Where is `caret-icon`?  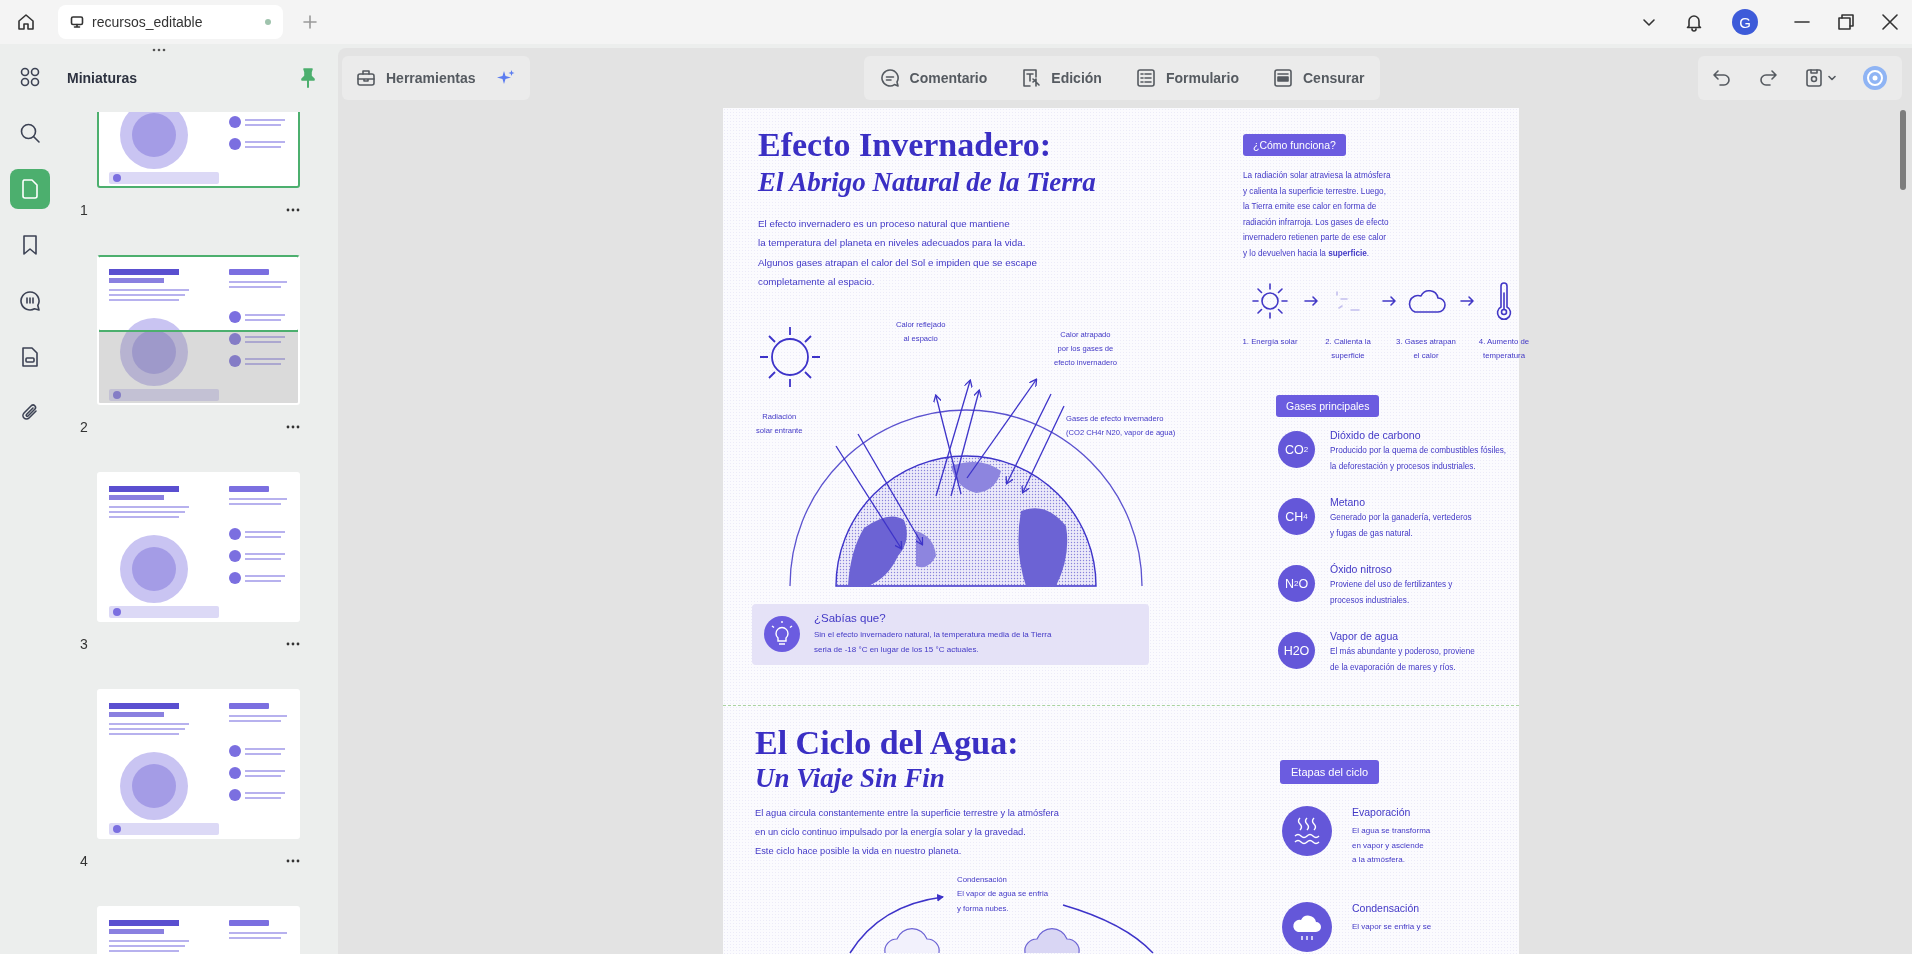 caret-icon is located at coordinates (1832, 78).